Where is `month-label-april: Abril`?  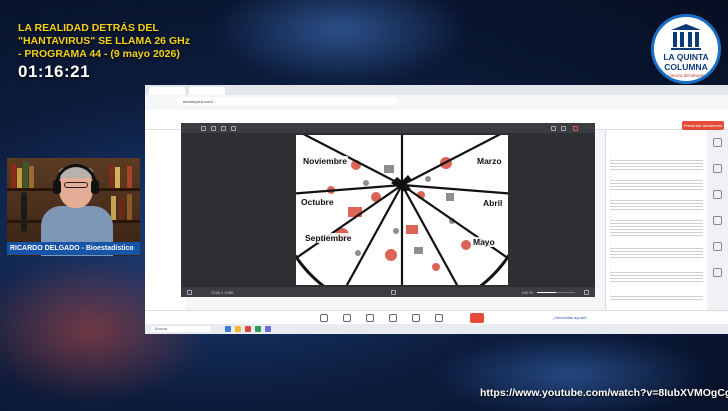
month-label-april: Abril is located at coordinates (493, 203).